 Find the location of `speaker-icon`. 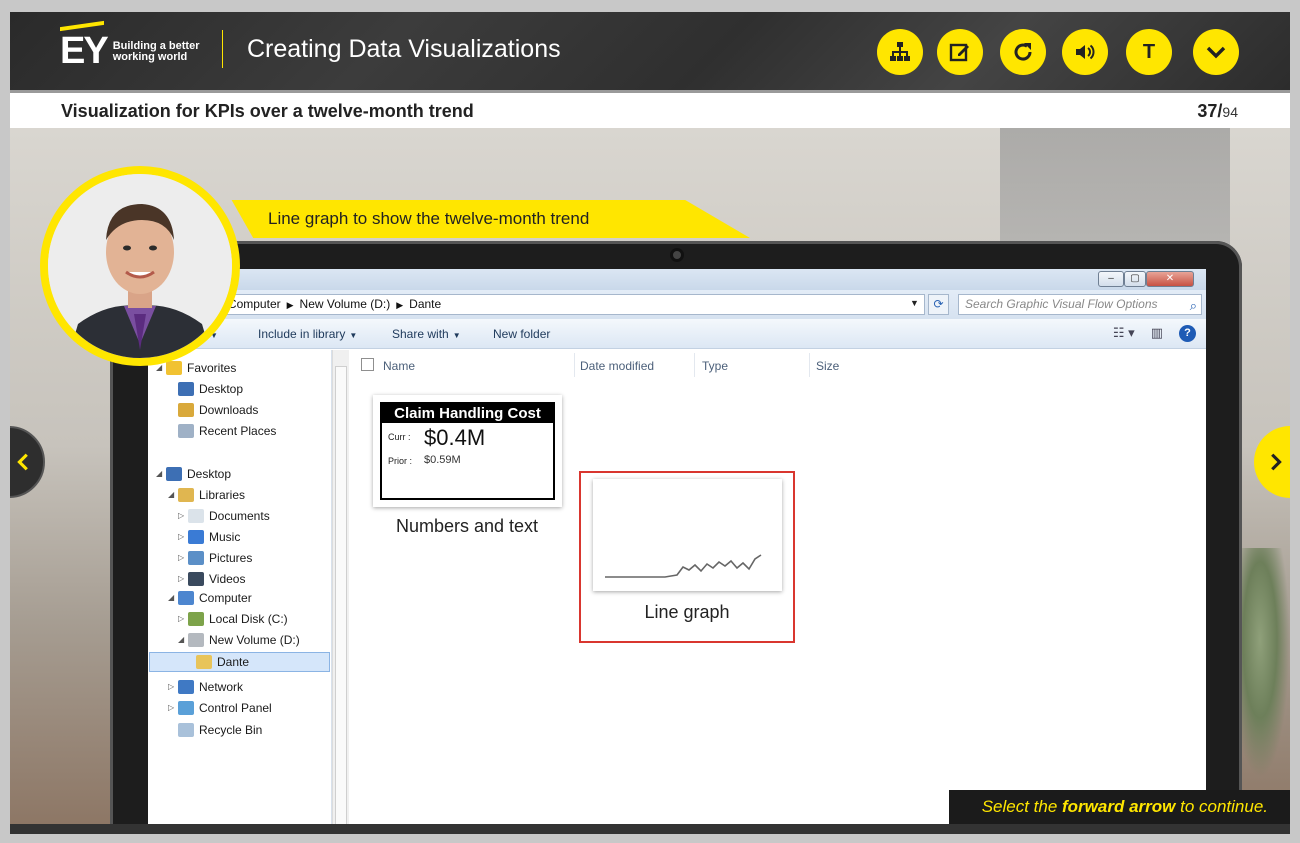

speaker-icon is located at coordinates (1085, 52).